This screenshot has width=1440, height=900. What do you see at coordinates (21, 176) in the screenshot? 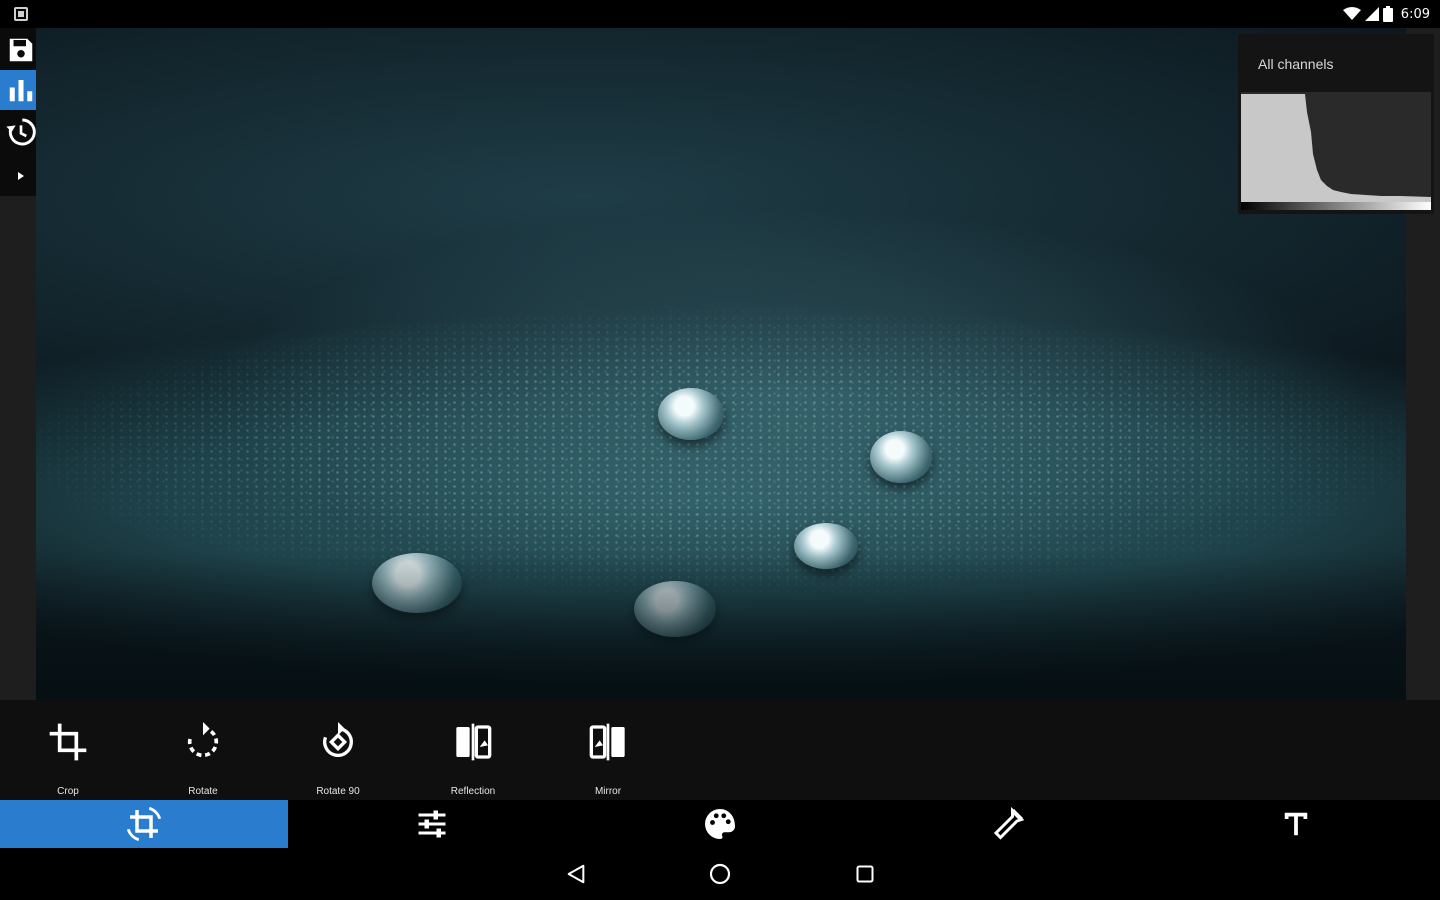
I see `expand-arrow-icon` at bounding box center [21, 176].